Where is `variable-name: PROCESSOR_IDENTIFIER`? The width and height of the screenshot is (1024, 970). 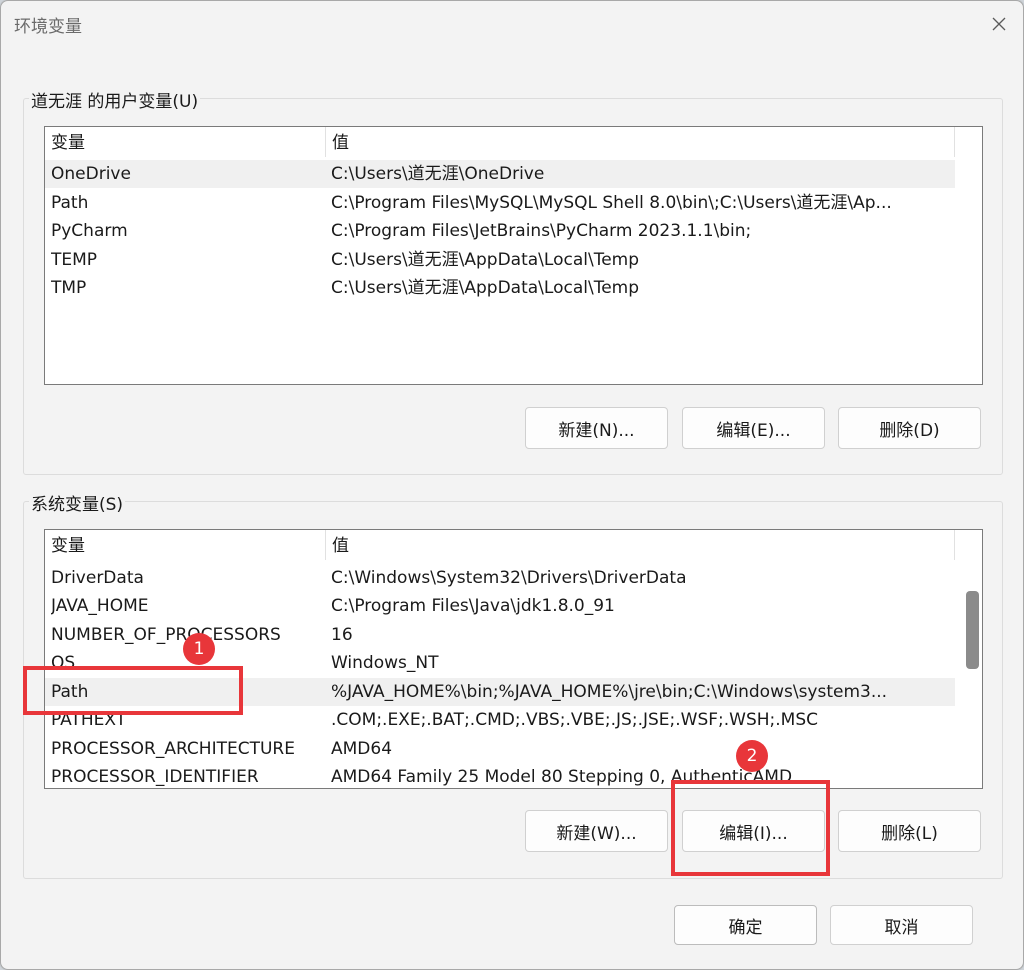 variable-name: PROCESSOR_IDENTIFIER is located at coordinates (155, 777).